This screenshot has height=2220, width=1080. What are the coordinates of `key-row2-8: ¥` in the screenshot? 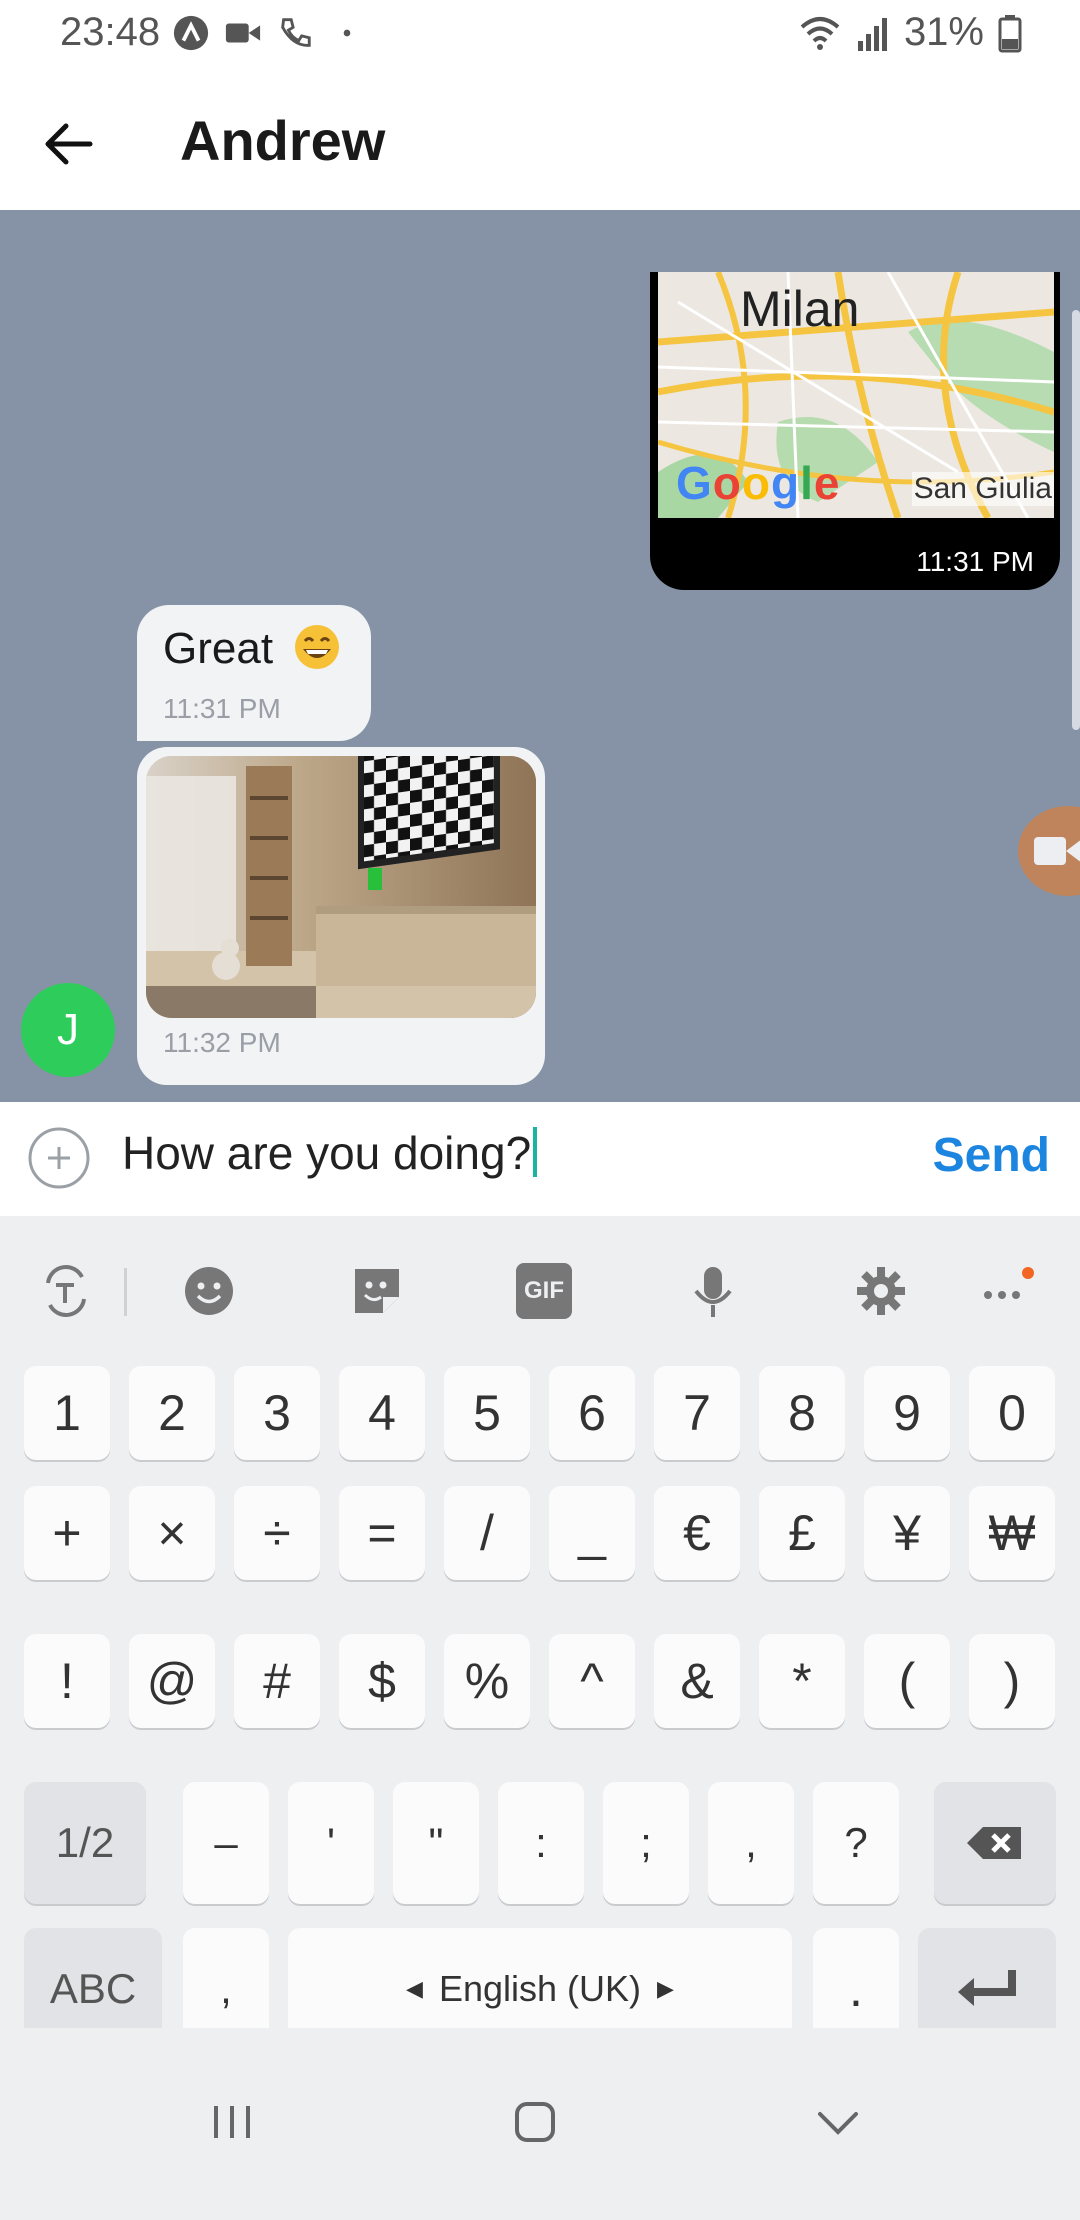 It's located at (907, 1533).